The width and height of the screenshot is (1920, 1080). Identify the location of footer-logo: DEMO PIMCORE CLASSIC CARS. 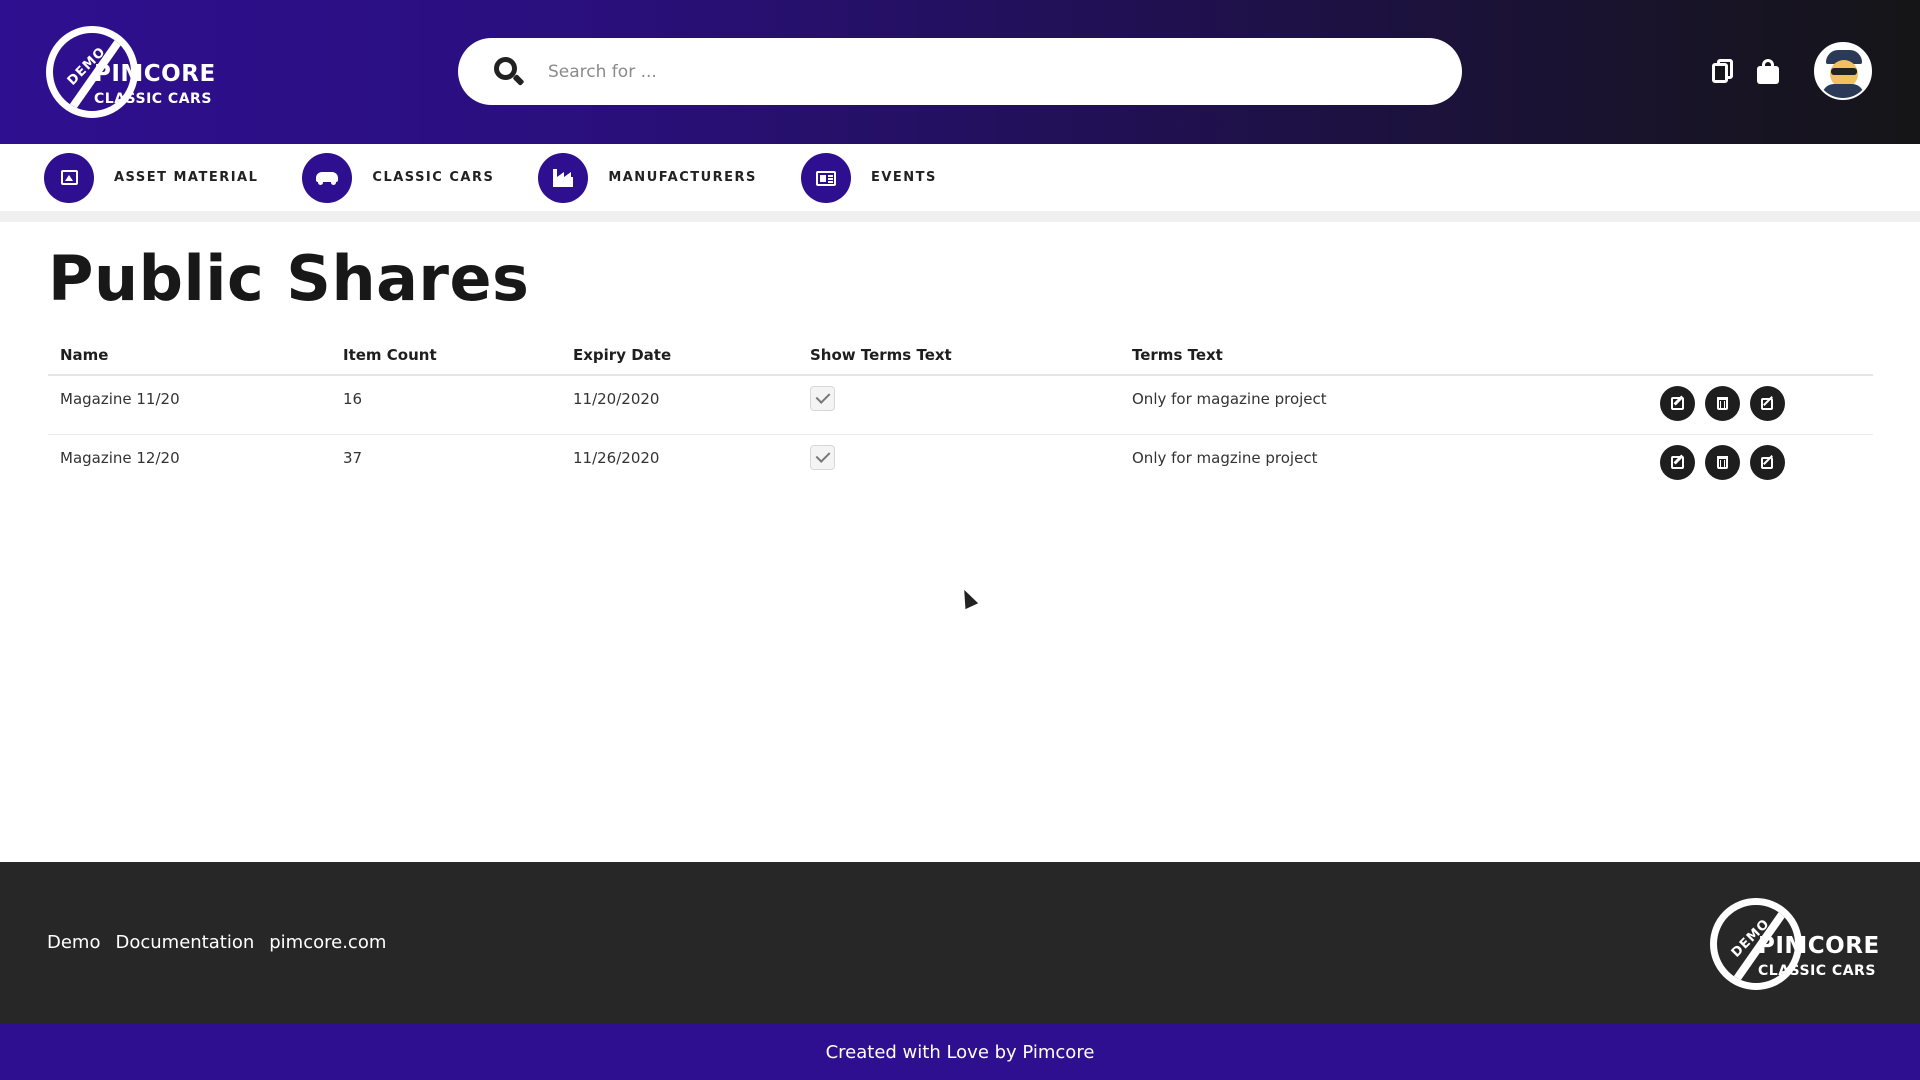
(1795, 944).